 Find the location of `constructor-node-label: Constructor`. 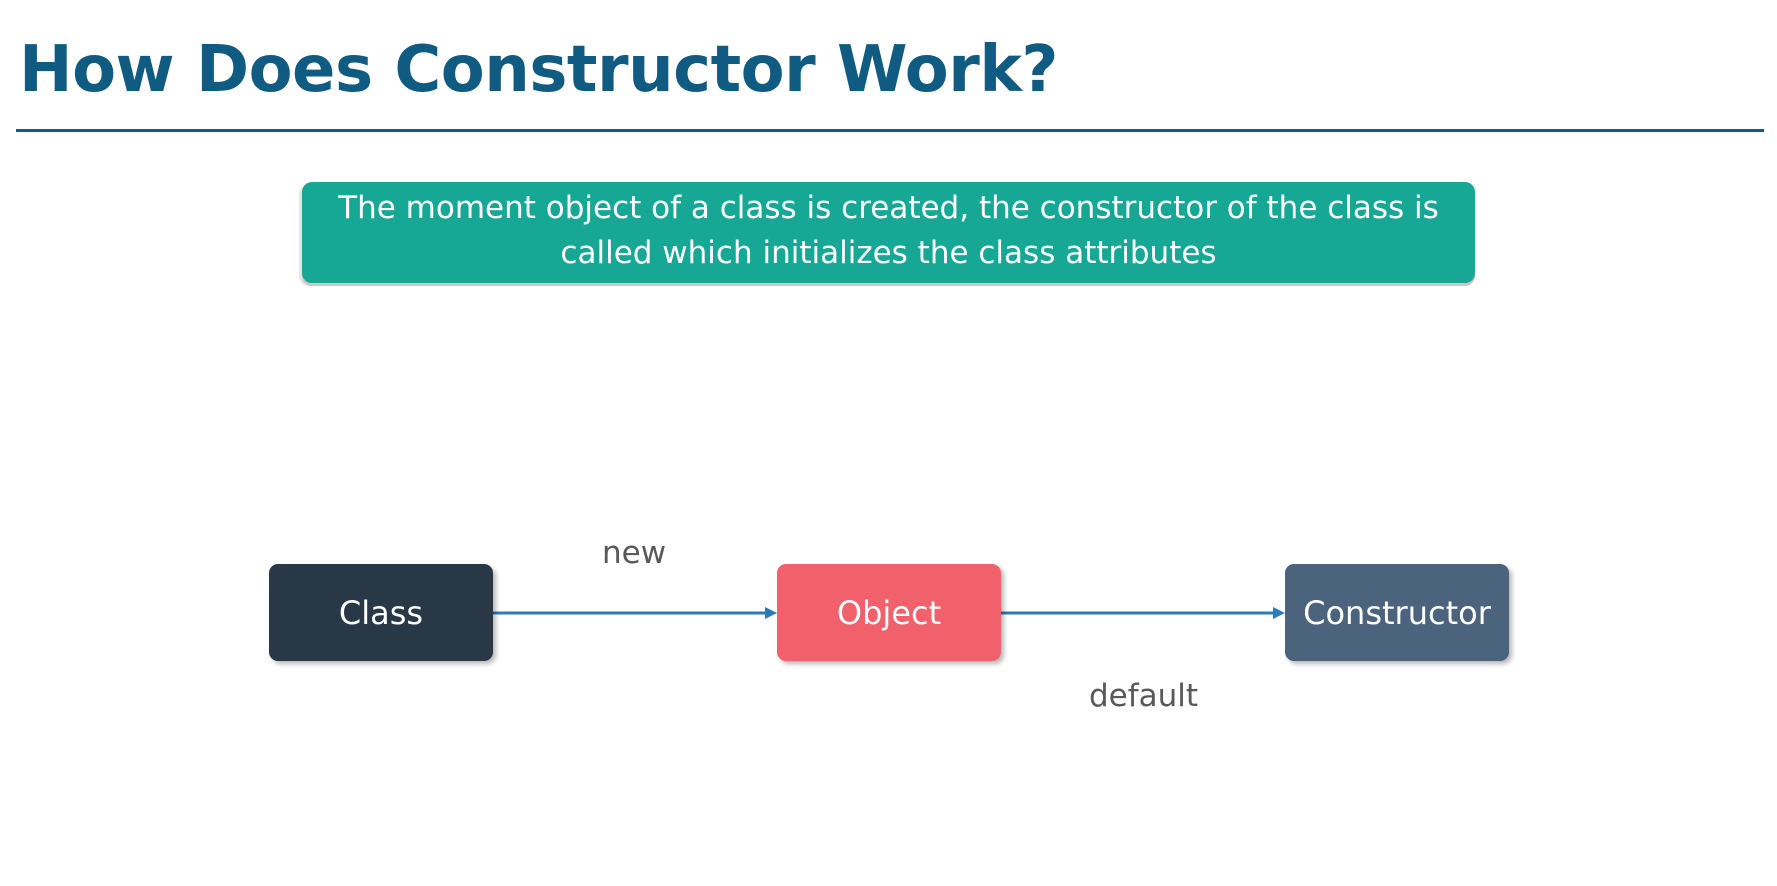

constructor-node-label: Constructor is located at coordinates (1397, 612).